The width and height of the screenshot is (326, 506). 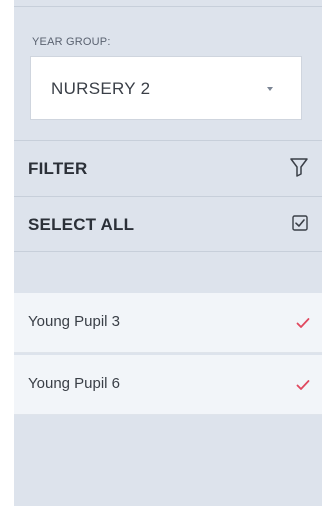 I want to click on filter-label: FILTER, so click(x=58, y=168).